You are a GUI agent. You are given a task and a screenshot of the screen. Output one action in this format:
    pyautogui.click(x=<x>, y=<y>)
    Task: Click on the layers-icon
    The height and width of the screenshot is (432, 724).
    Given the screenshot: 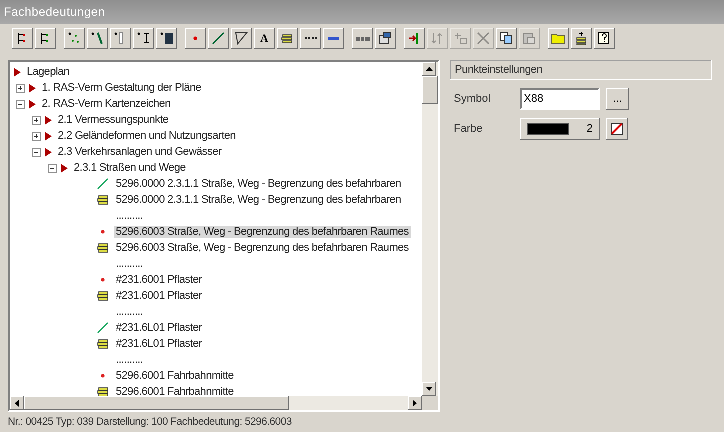 What is the action you would take?
    pyautogui.click(x=581, y=38)
    